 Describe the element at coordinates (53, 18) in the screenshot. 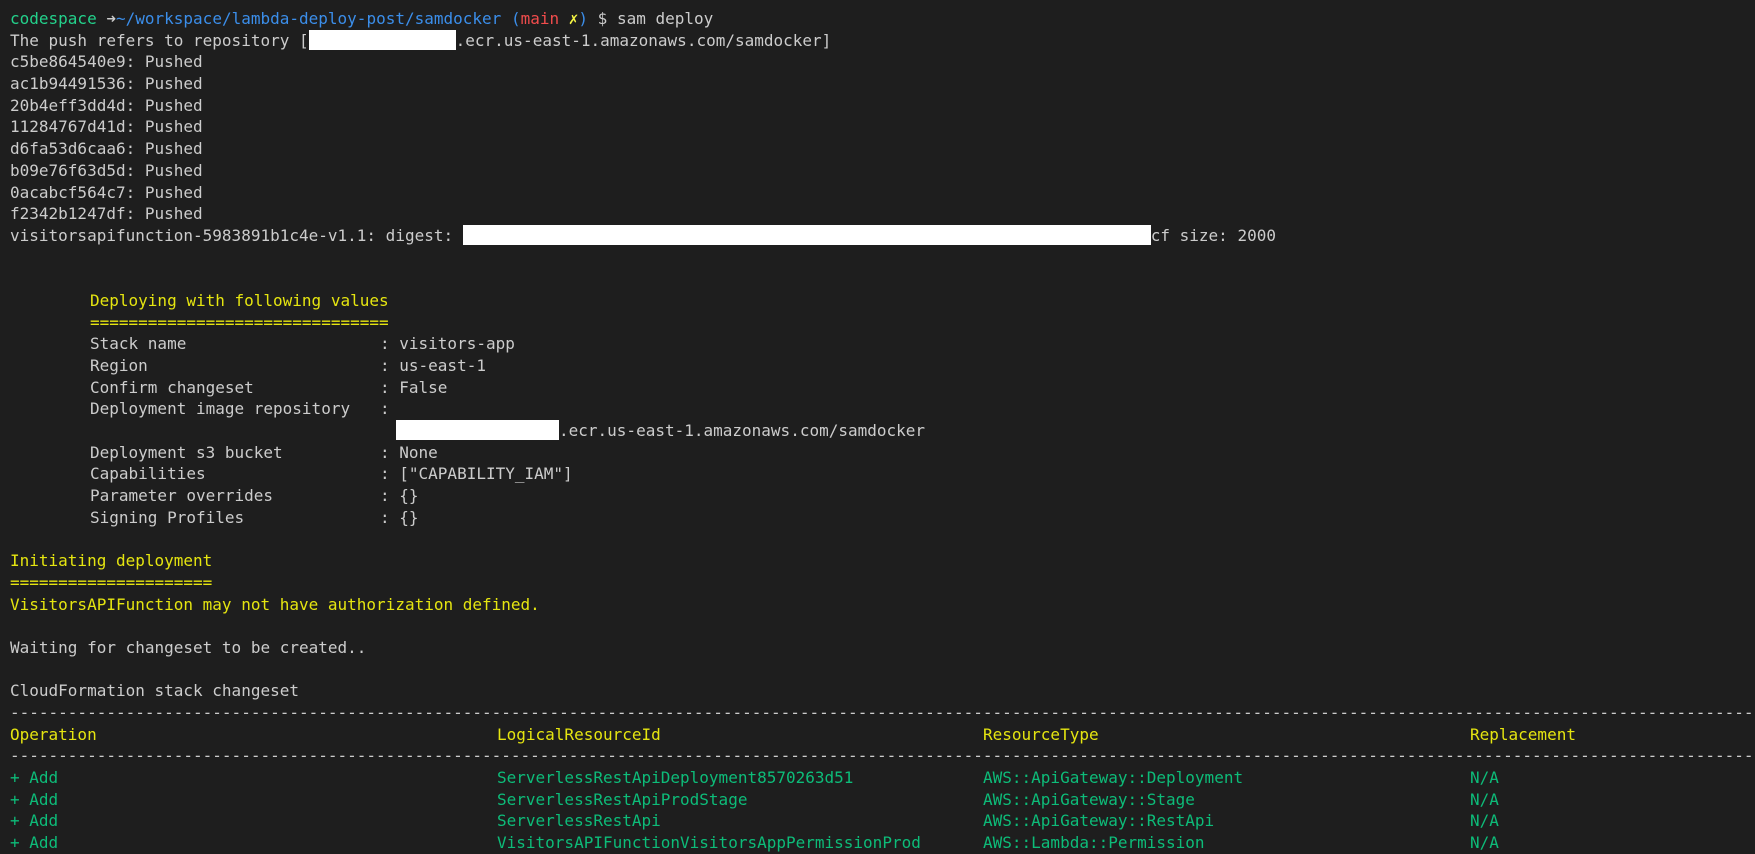

I see `prompt-user: codespace` at that location.